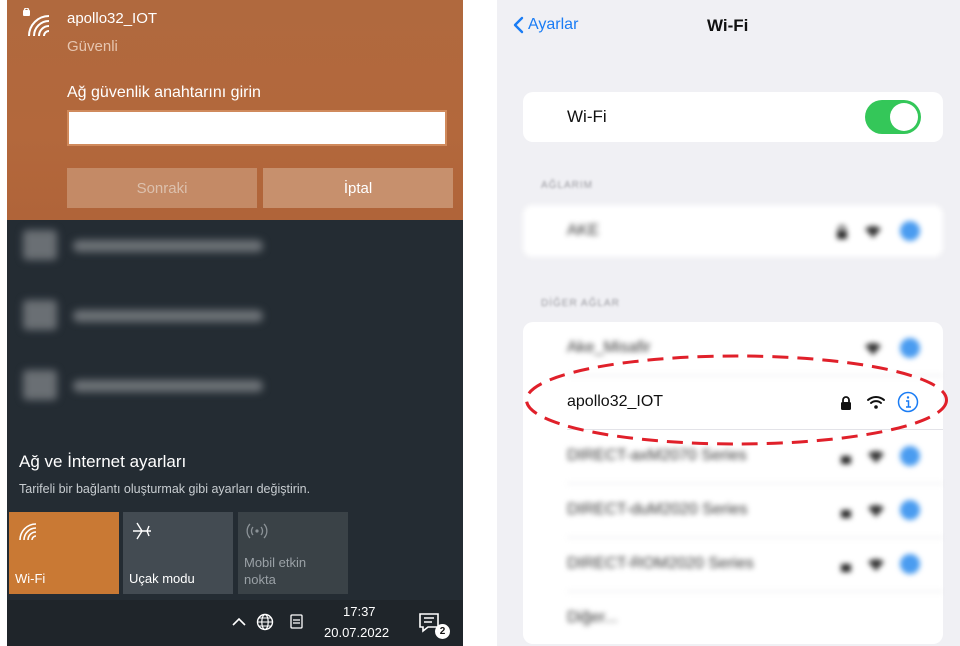 The width and height of the screenshot is (960, 646). What do you see at coordinates (265, 622) in the screenshot?
I see `globe-icon` at bounding box center [265, 622].